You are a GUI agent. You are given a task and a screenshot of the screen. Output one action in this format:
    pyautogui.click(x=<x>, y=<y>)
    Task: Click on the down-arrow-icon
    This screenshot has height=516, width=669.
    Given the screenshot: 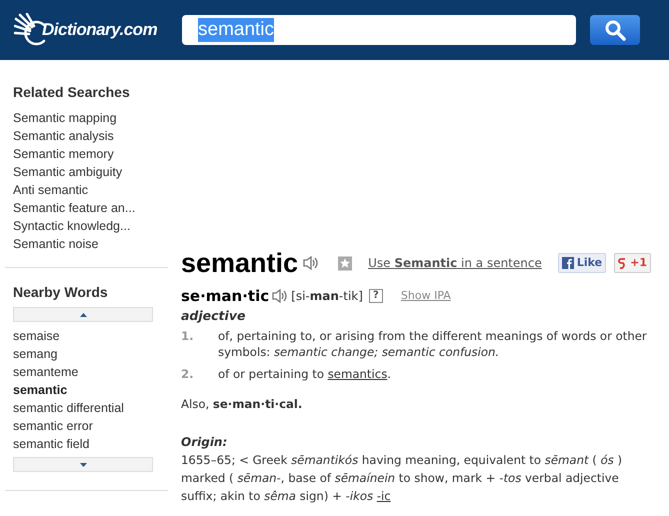 What is the action you would take?
    pyautogui.click(x=83, y=464)
    